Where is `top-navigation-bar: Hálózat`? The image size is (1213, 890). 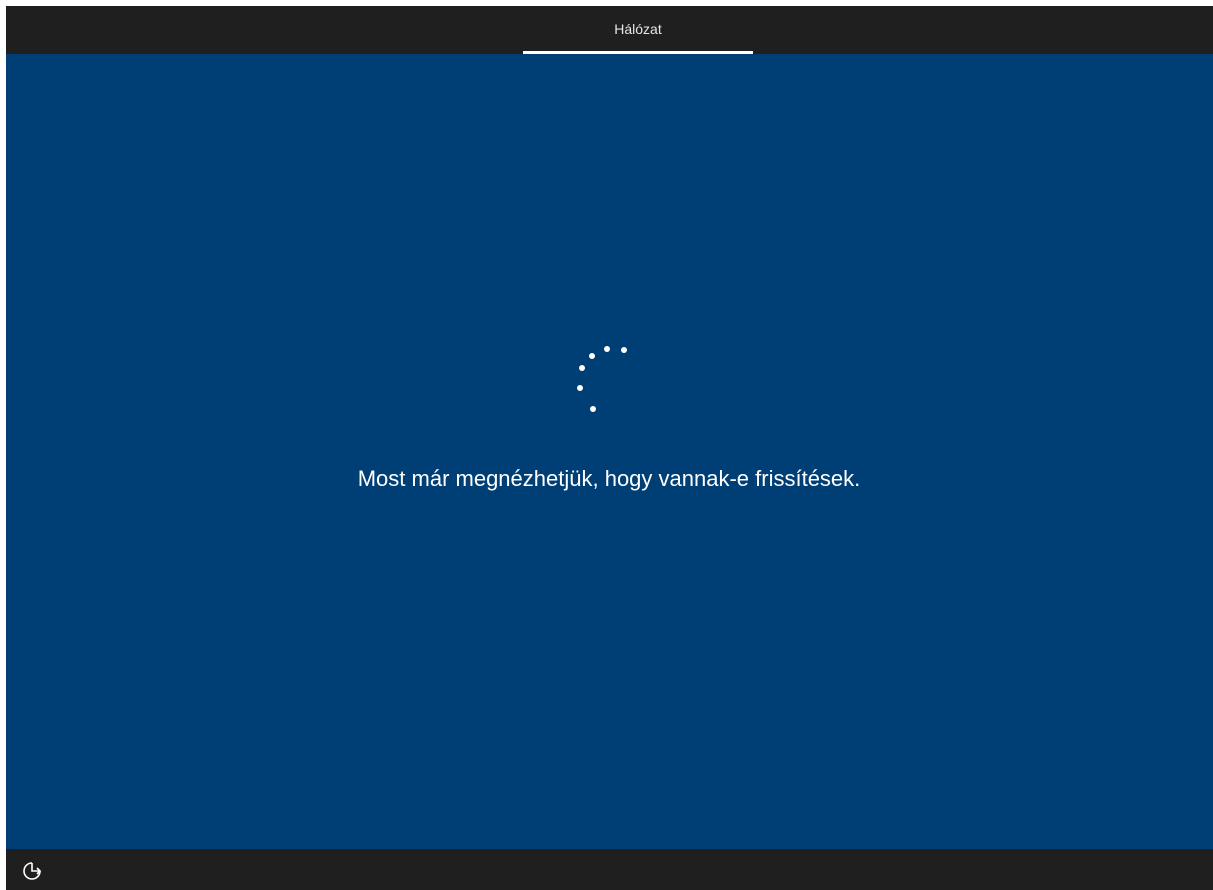 top-navigation-bar: Hálózat is located at coordinates (609, 30).